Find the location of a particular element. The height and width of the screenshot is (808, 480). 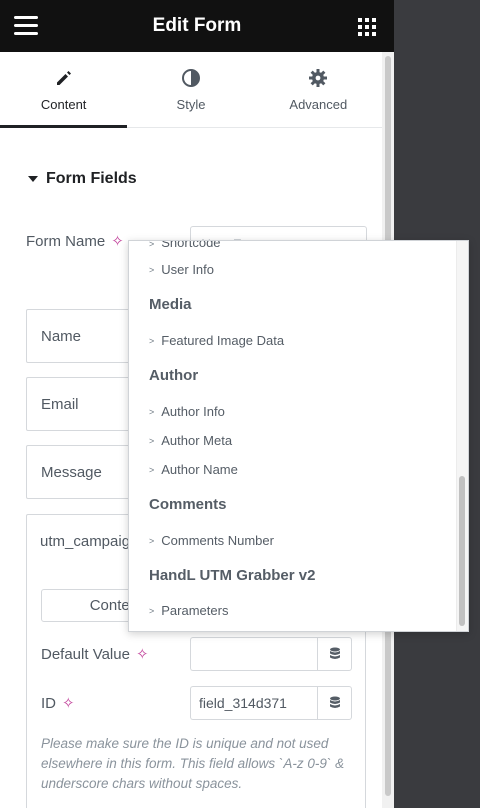

menu-icon is located at coordinates (26, 26).